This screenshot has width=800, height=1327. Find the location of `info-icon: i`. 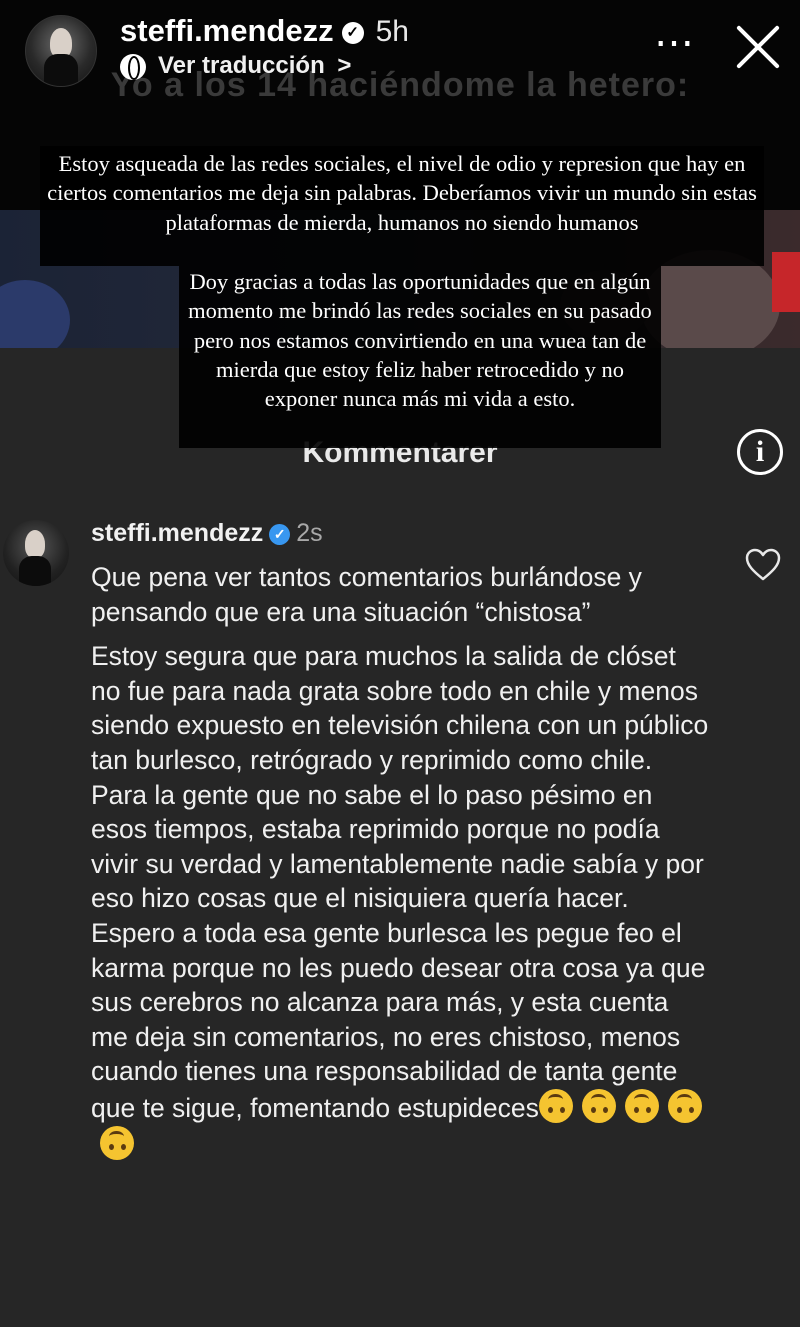

info-icon: i is located at coordinates (760, 452).